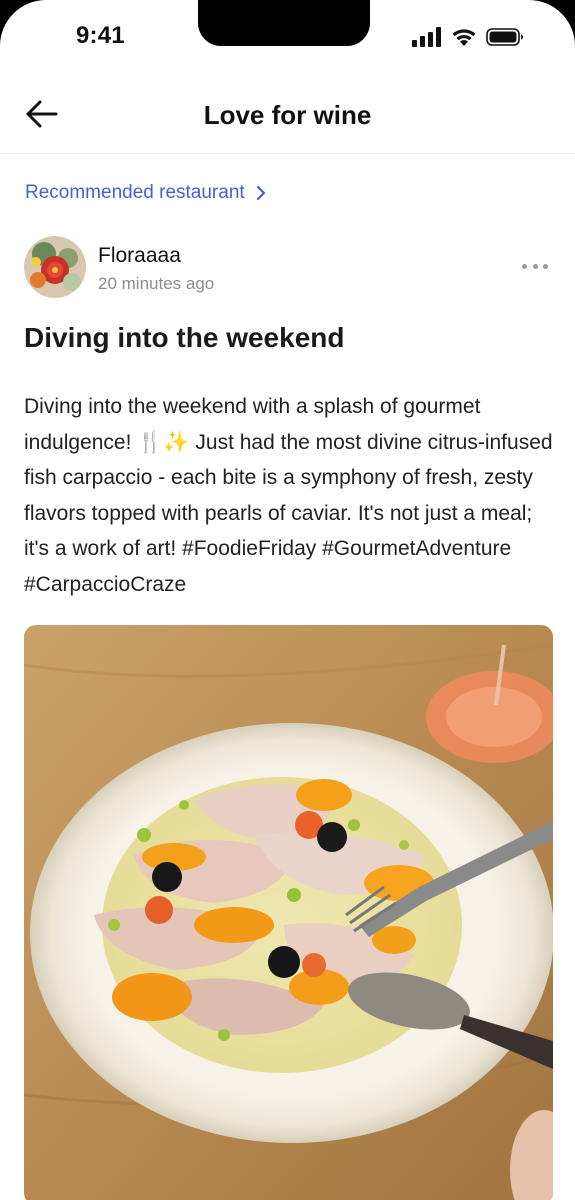  I want to click on post-title: Diving into the weekend, so click(184, 337).